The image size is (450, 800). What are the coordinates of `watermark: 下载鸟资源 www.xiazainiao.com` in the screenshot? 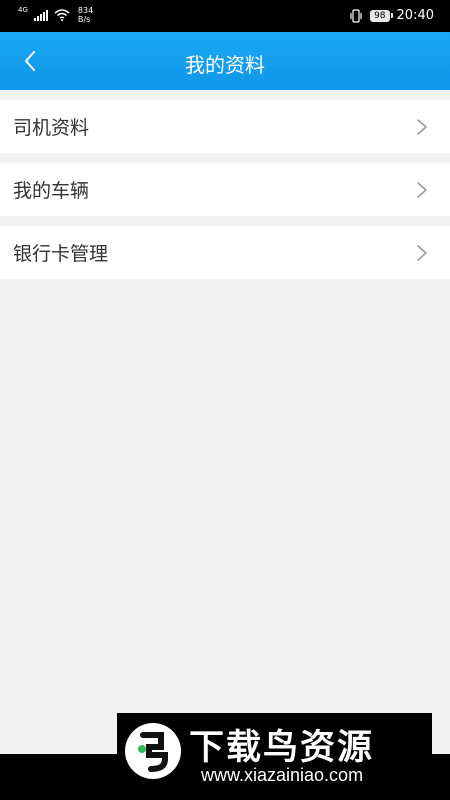 It's located at (274, 751).